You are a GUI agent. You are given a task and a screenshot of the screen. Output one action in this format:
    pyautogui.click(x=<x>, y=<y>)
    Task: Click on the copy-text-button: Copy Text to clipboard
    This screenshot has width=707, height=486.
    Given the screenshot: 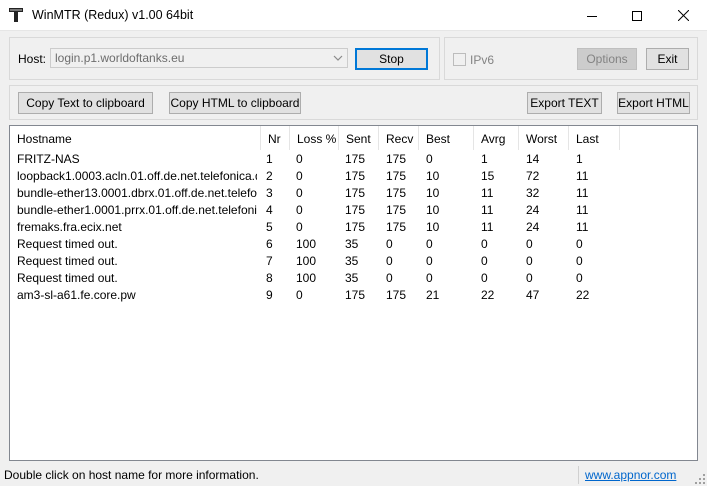 What is the action you would take?
    pyautogui.click(x=85, y=103)
    